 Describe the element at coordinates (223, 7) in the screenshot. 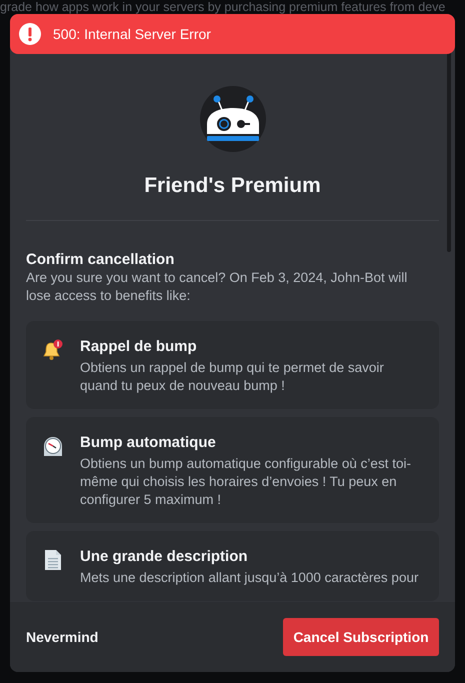

I see `background-text: grade how apps work in your servers by purchasing premium features from deve` at that location.